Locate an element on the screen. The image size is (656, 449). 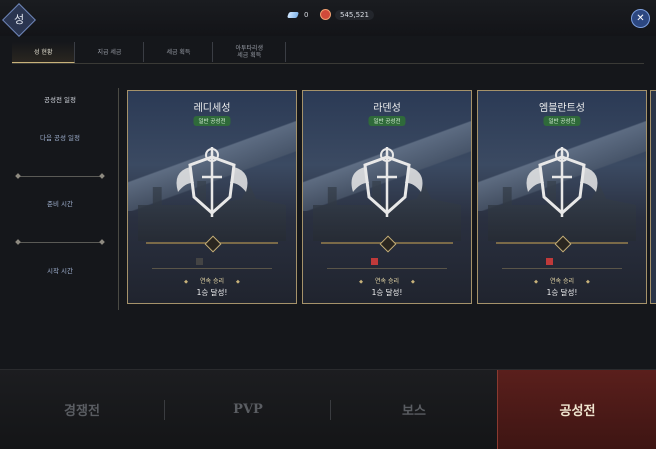
tab-atutari-tax: 아투타리생 세금 획득 is located at coordinates (250, 52).